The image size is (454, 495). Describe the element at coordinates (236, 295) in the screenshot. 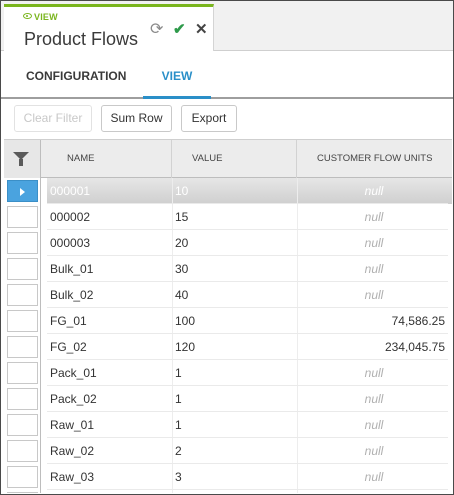

I see `cell-value: 40` at that location.